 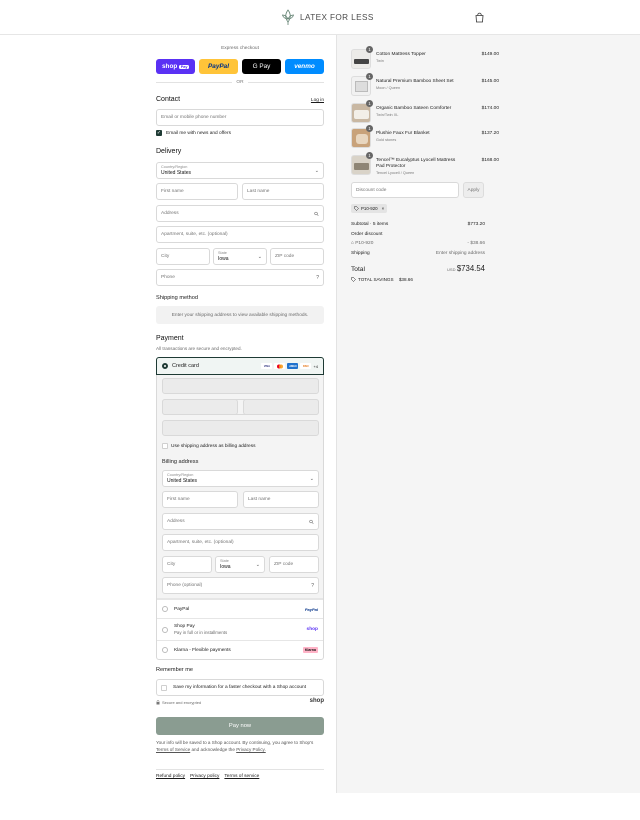 What do you see at coordinates (311, 521) in the screenshot?
I see `search-icon` at bounding box center [311, 521].